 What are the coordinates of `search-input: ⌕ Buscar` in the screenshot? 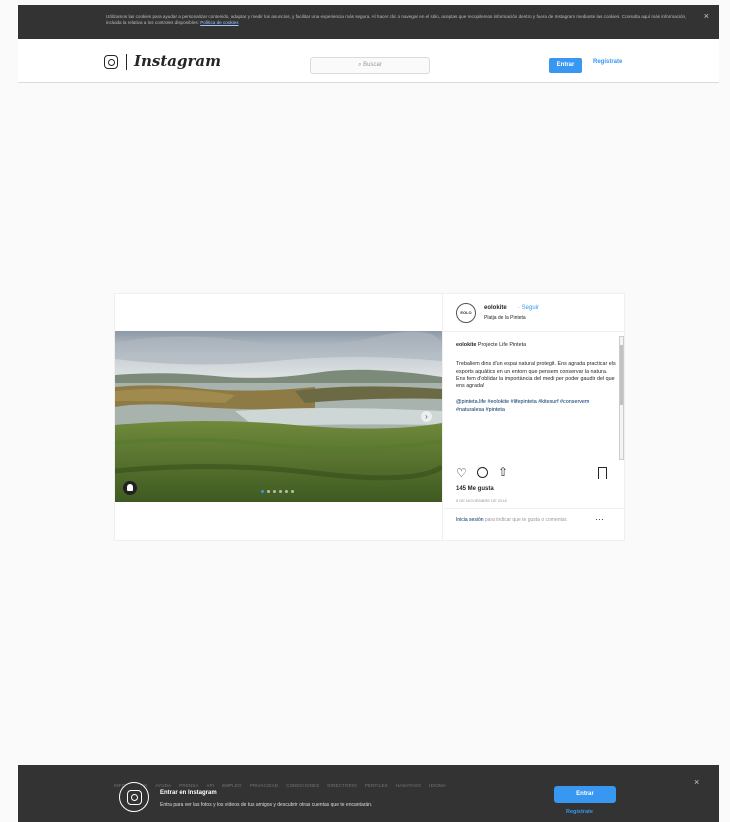 It's located at (370, 65).